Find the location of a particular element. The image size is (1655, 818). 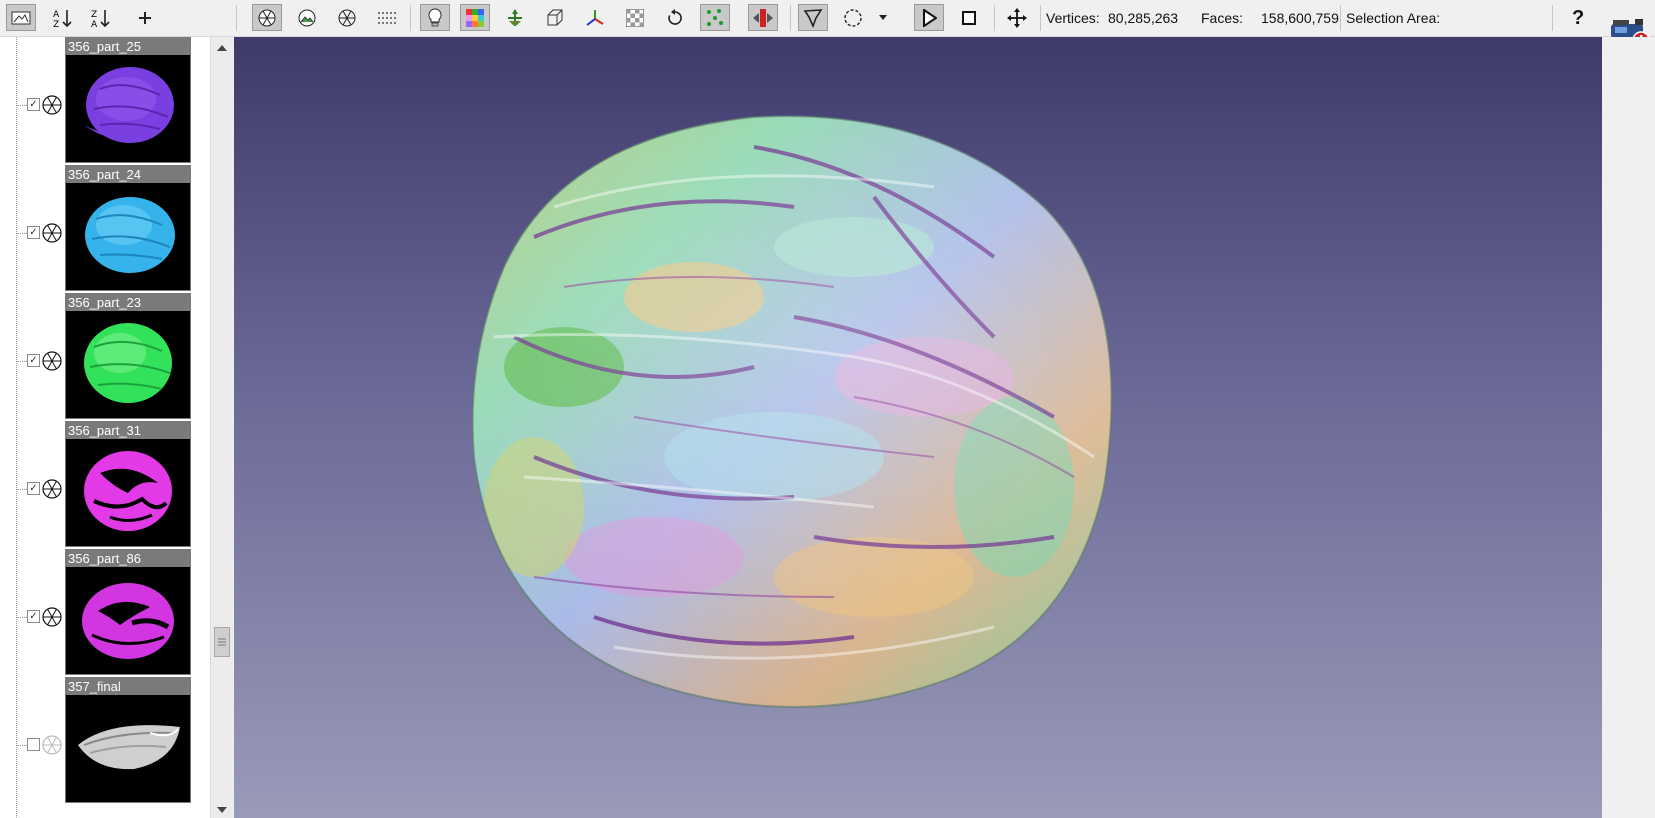

scroll-down-button is located at coordinates (222, 808).